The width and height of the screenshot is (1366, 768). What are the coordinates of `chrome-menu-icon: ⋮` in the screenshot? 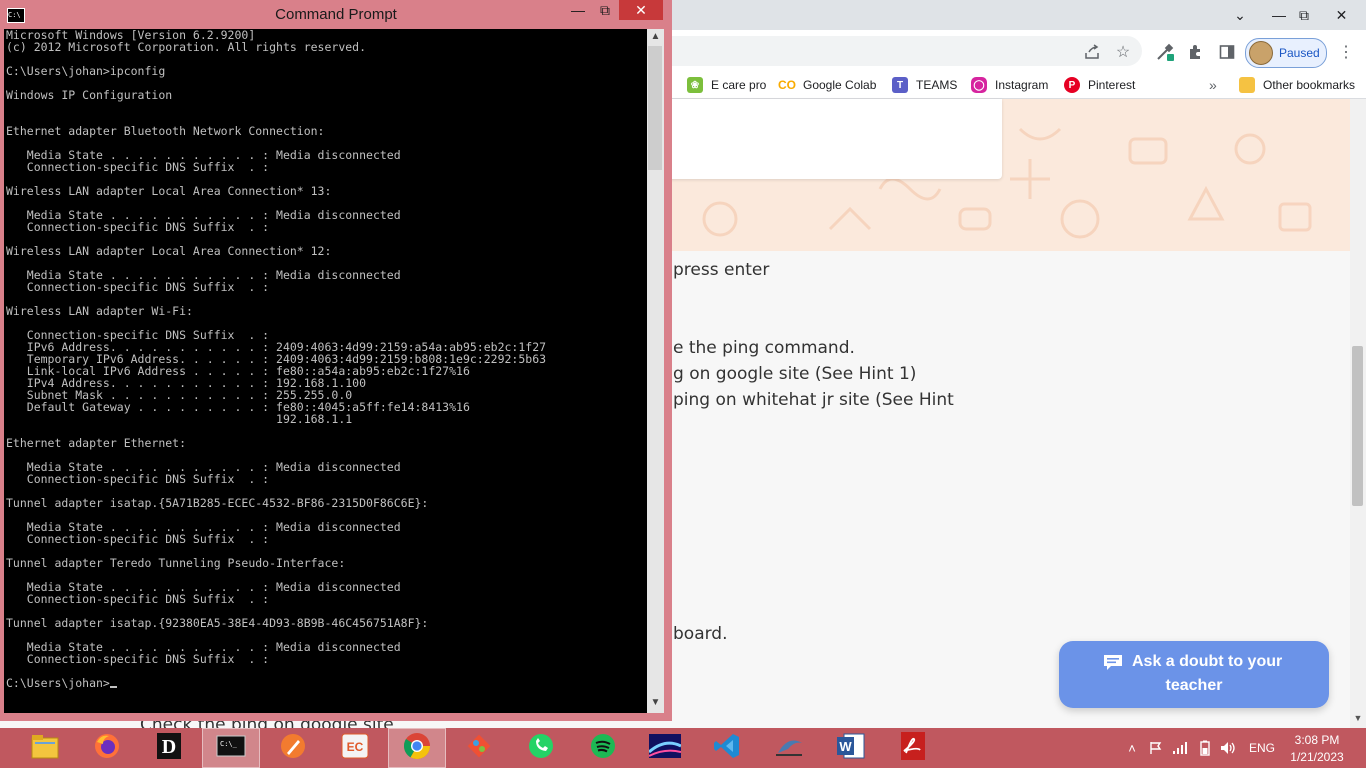 It's located at (1346, 52).